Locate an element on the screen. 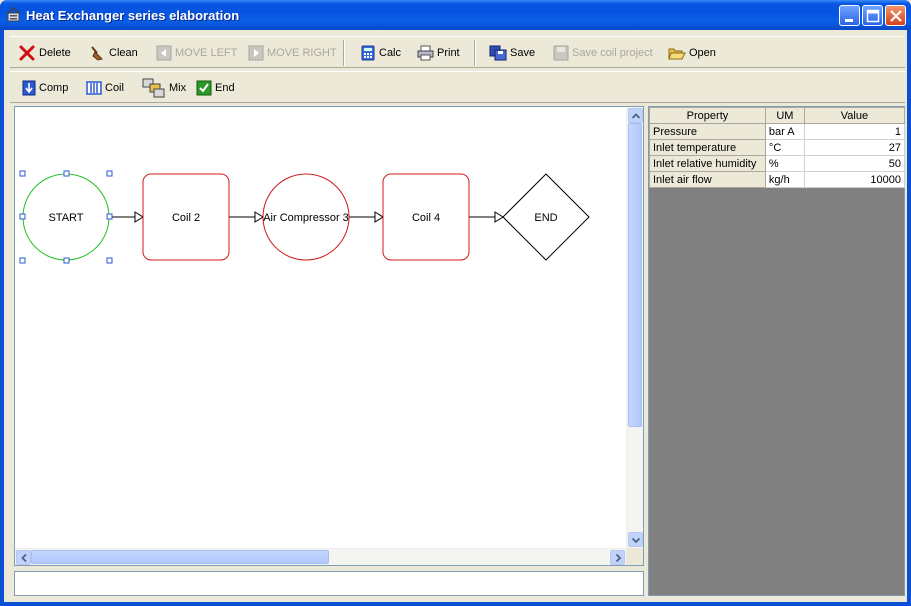  scroll-right-button is located at coordinates (617, 557).